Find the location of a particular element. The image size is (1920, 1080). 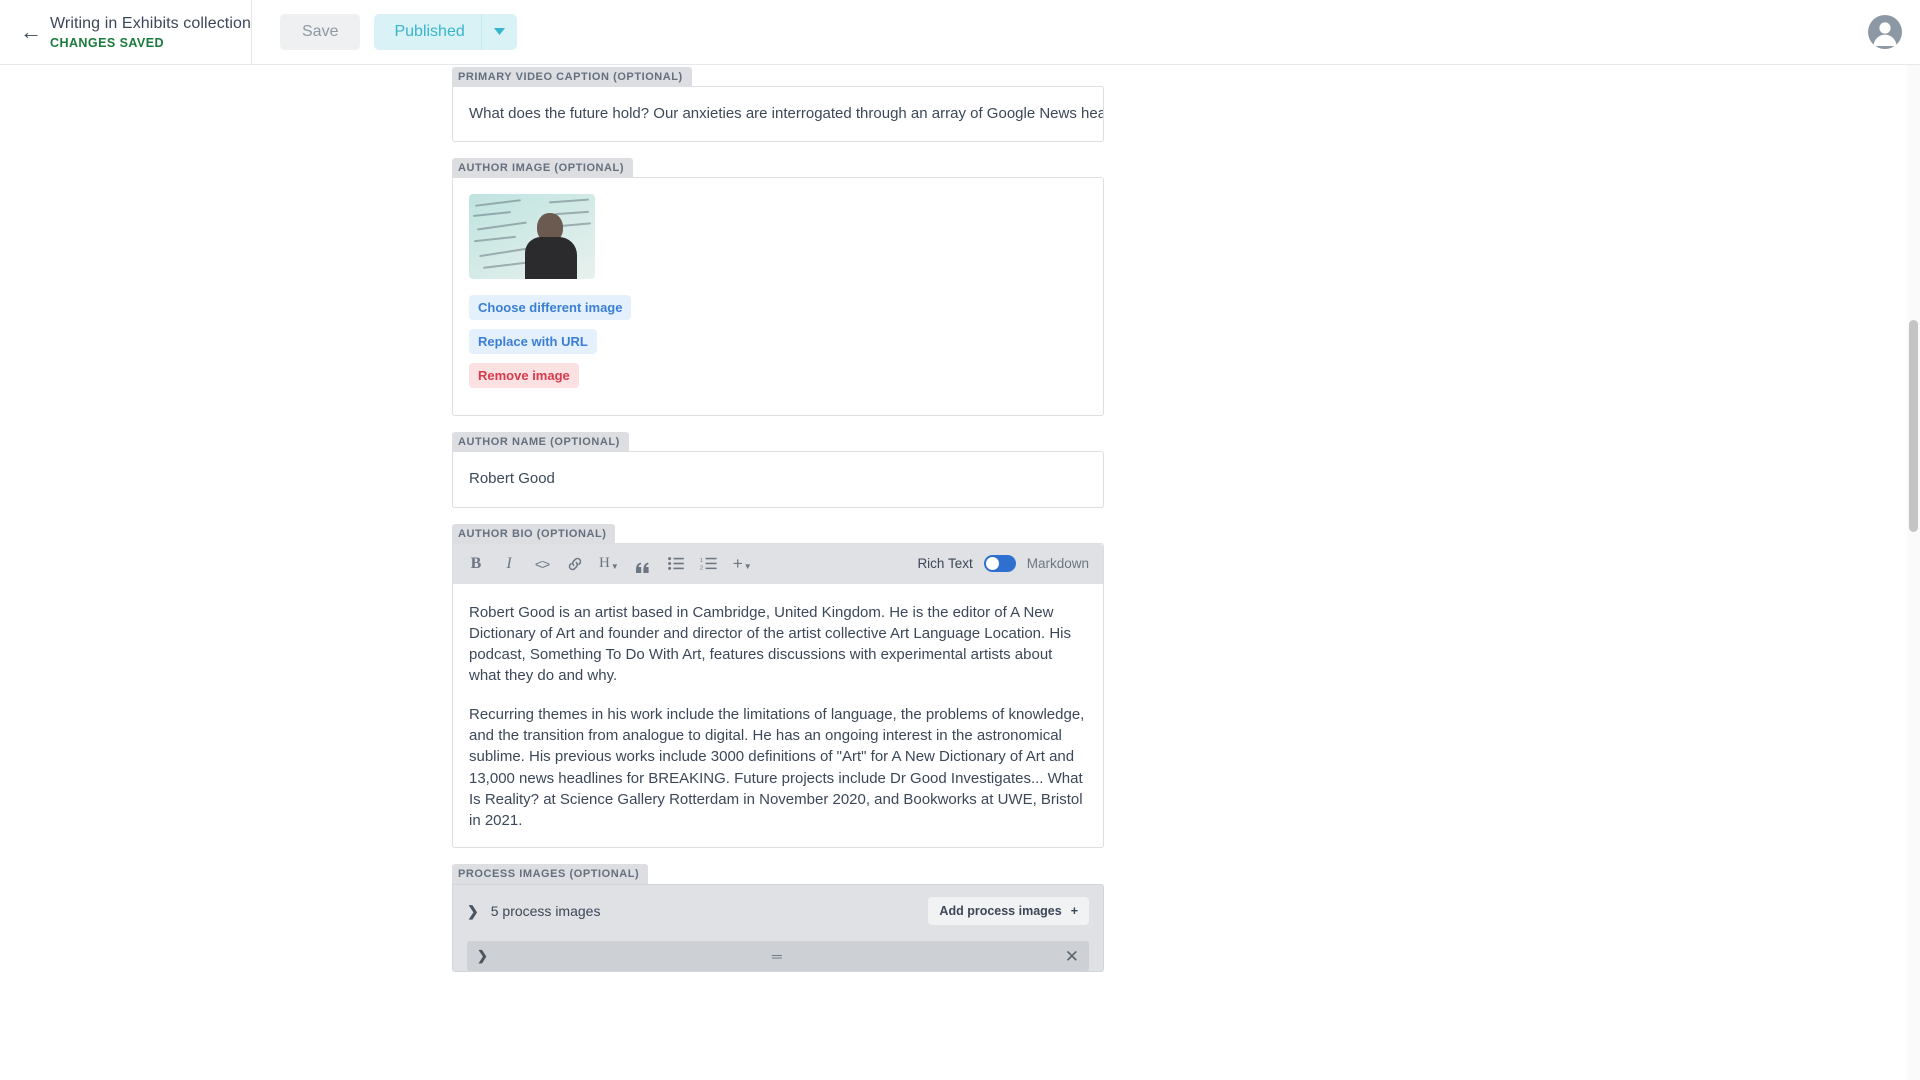

rich-text-toolbar: B I <> H ▼ 1 2 + ▼ Rich Text Markdown is located at coordinates (778, 563).